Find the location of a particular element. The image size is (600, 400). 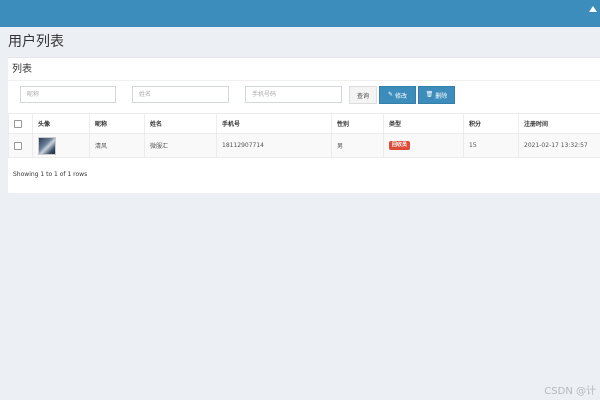

gender-cell: 男 is located at coordinates (357, 145).